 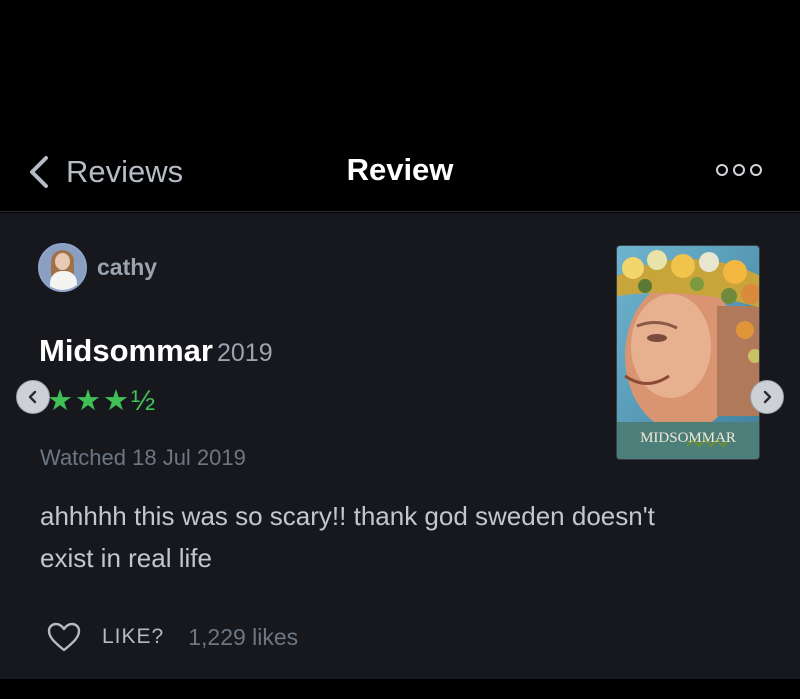 What do you see at coordinates (172, 637) in the screenshot?
I see `like-row: LIKE? 1,229 likes` at bounding box center [172, 637].